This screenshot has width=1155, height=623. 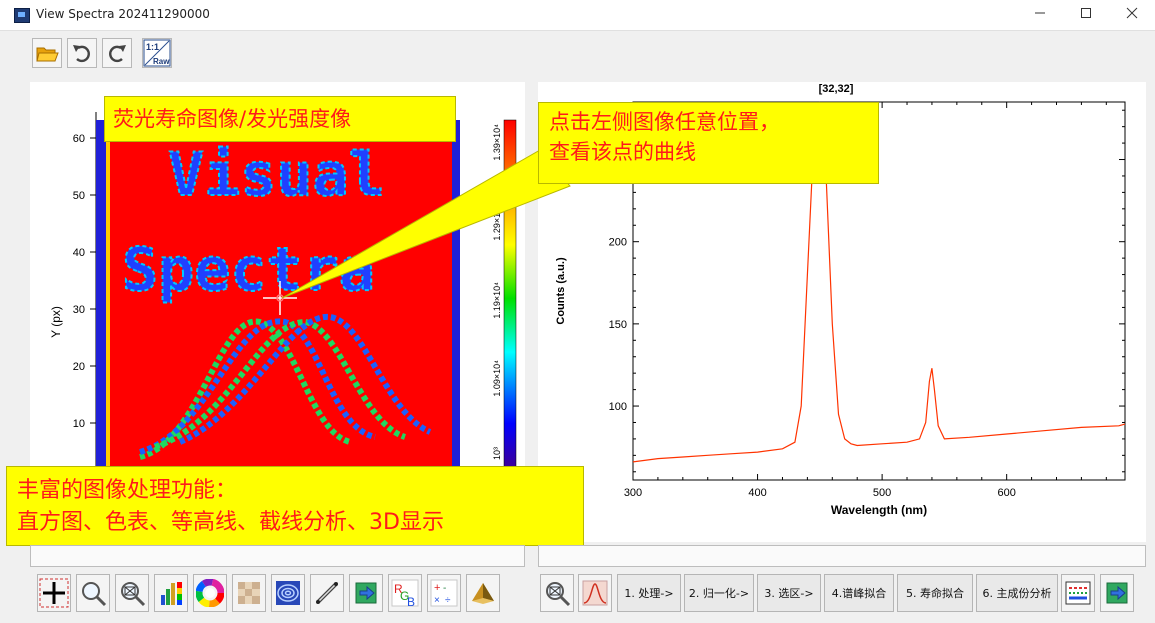 I want to click on image-export-button, so click(x=366, y=593).